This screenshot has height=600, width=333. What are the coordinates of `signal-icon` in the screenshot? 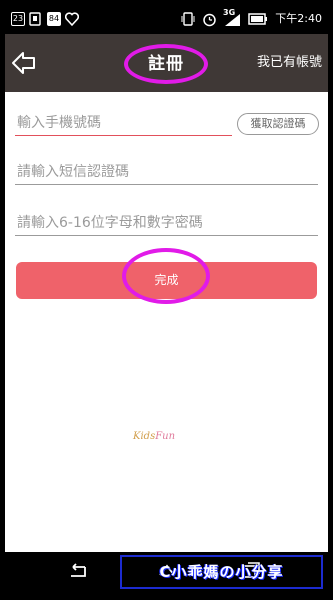 It's located at (232, 20).